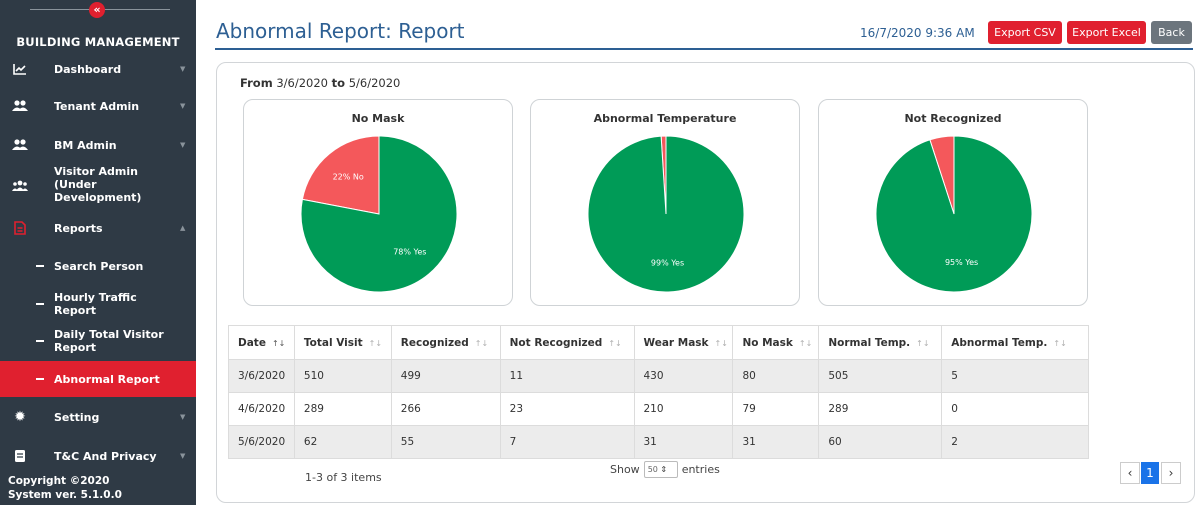 Image resolution: width=1195 pixels, height=505 pixels. What do you see at coordinates (567, 409) in the screenshot?
I see `table-cell: 23` at bounding box center [567, 409].